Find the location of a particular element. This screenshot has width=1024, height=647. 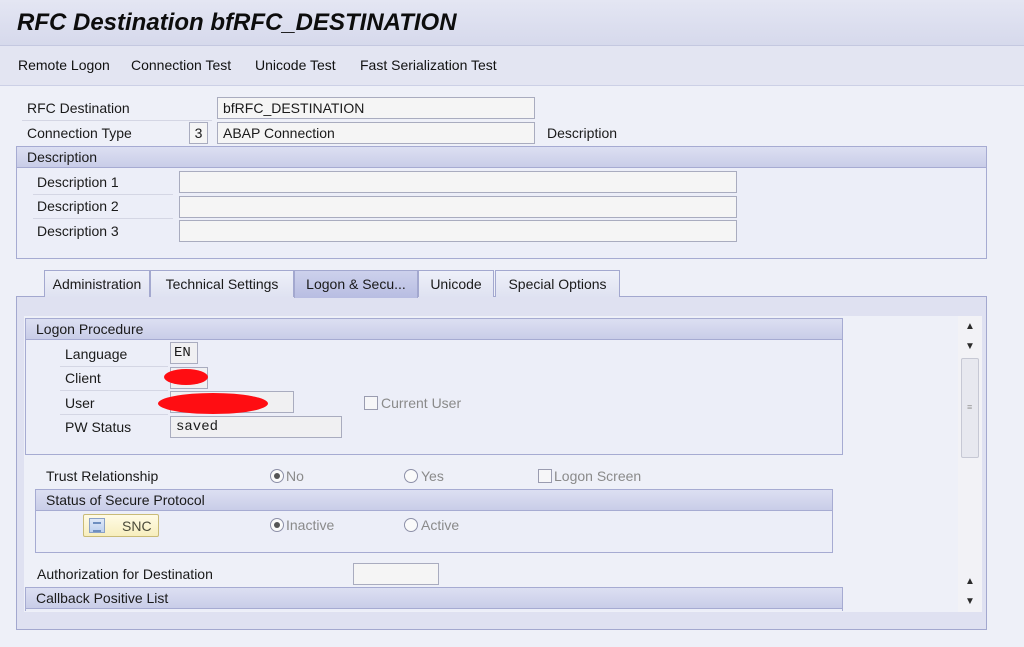

connection-type-field: ABAP Connection is located at coordinates (376, 133).